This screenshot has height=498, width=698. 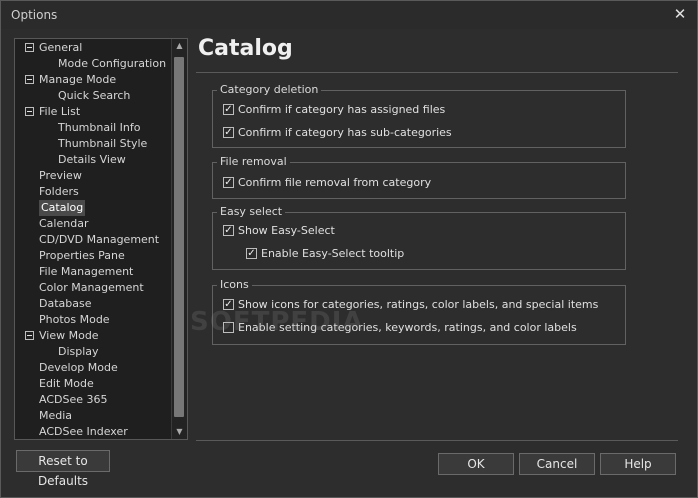 I want to click on scroll-down-icon: ▼, so click(x=179, y=432).